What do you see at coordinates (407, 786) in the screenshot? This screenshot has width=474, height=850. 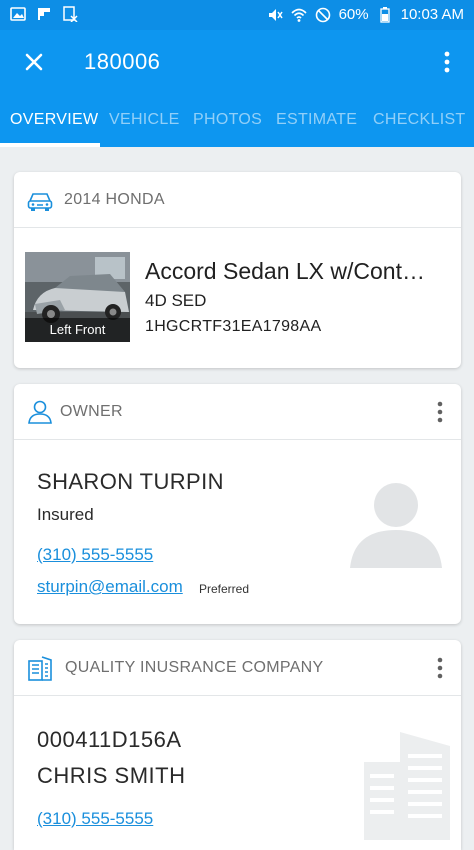 I see `building-watermark-icon` at bounding box center [407, 786].